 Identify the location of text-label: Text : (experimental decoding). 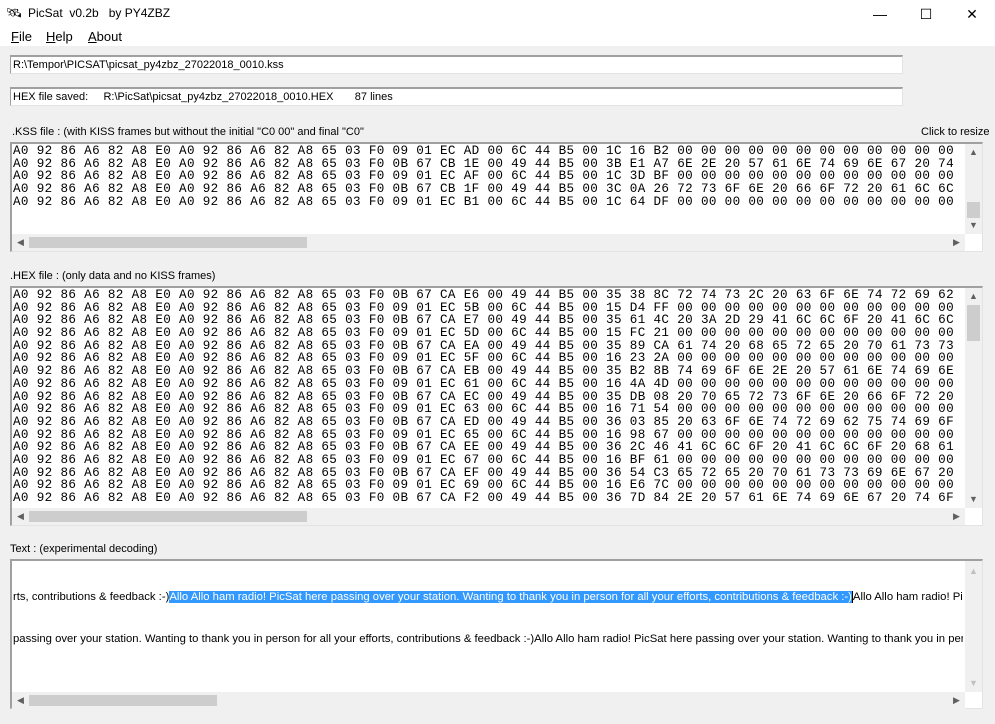
(84, 549).